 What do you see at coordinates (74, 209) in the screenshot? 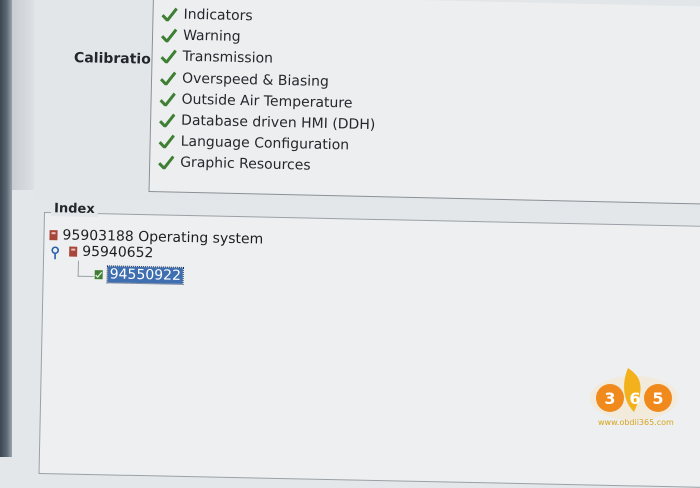
I see `index-title: Index` at bounding box center [74, 209].